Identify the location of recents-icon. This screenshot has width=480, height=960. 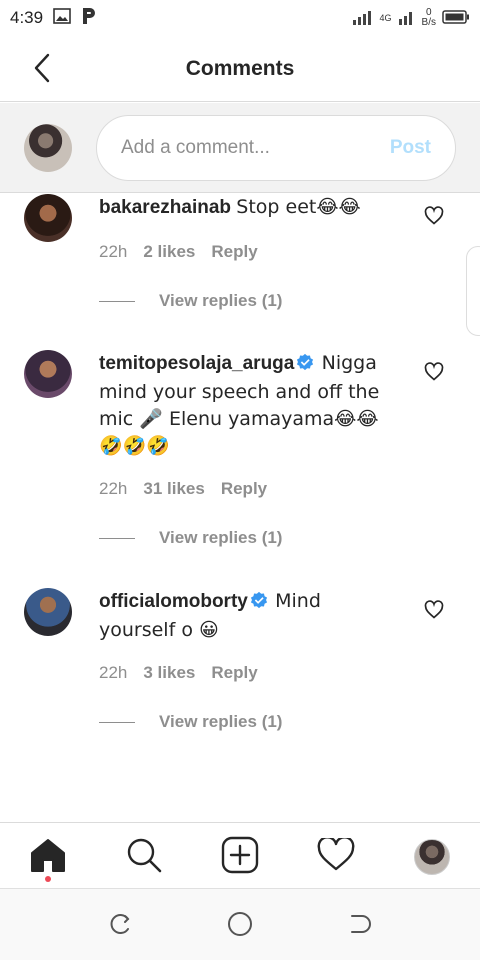
(120, 926).